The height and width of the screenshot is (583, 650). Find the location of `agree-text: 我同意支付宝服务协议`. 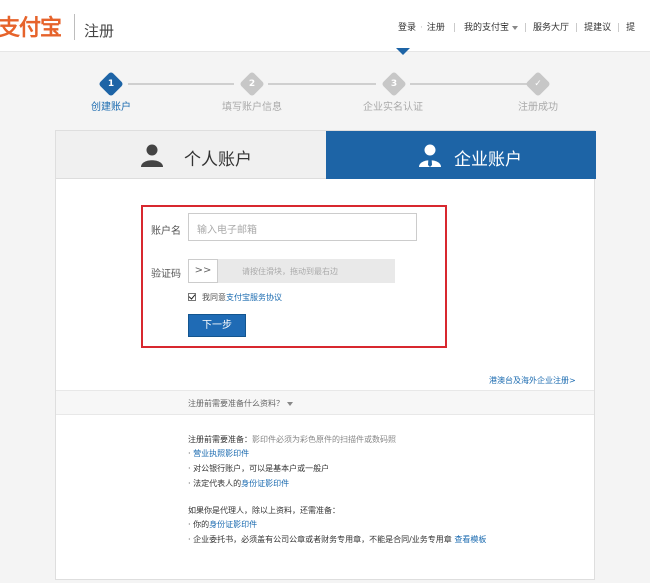

agree-text: 我同意支付宝服务协议 is located at coordinates (242, 297).